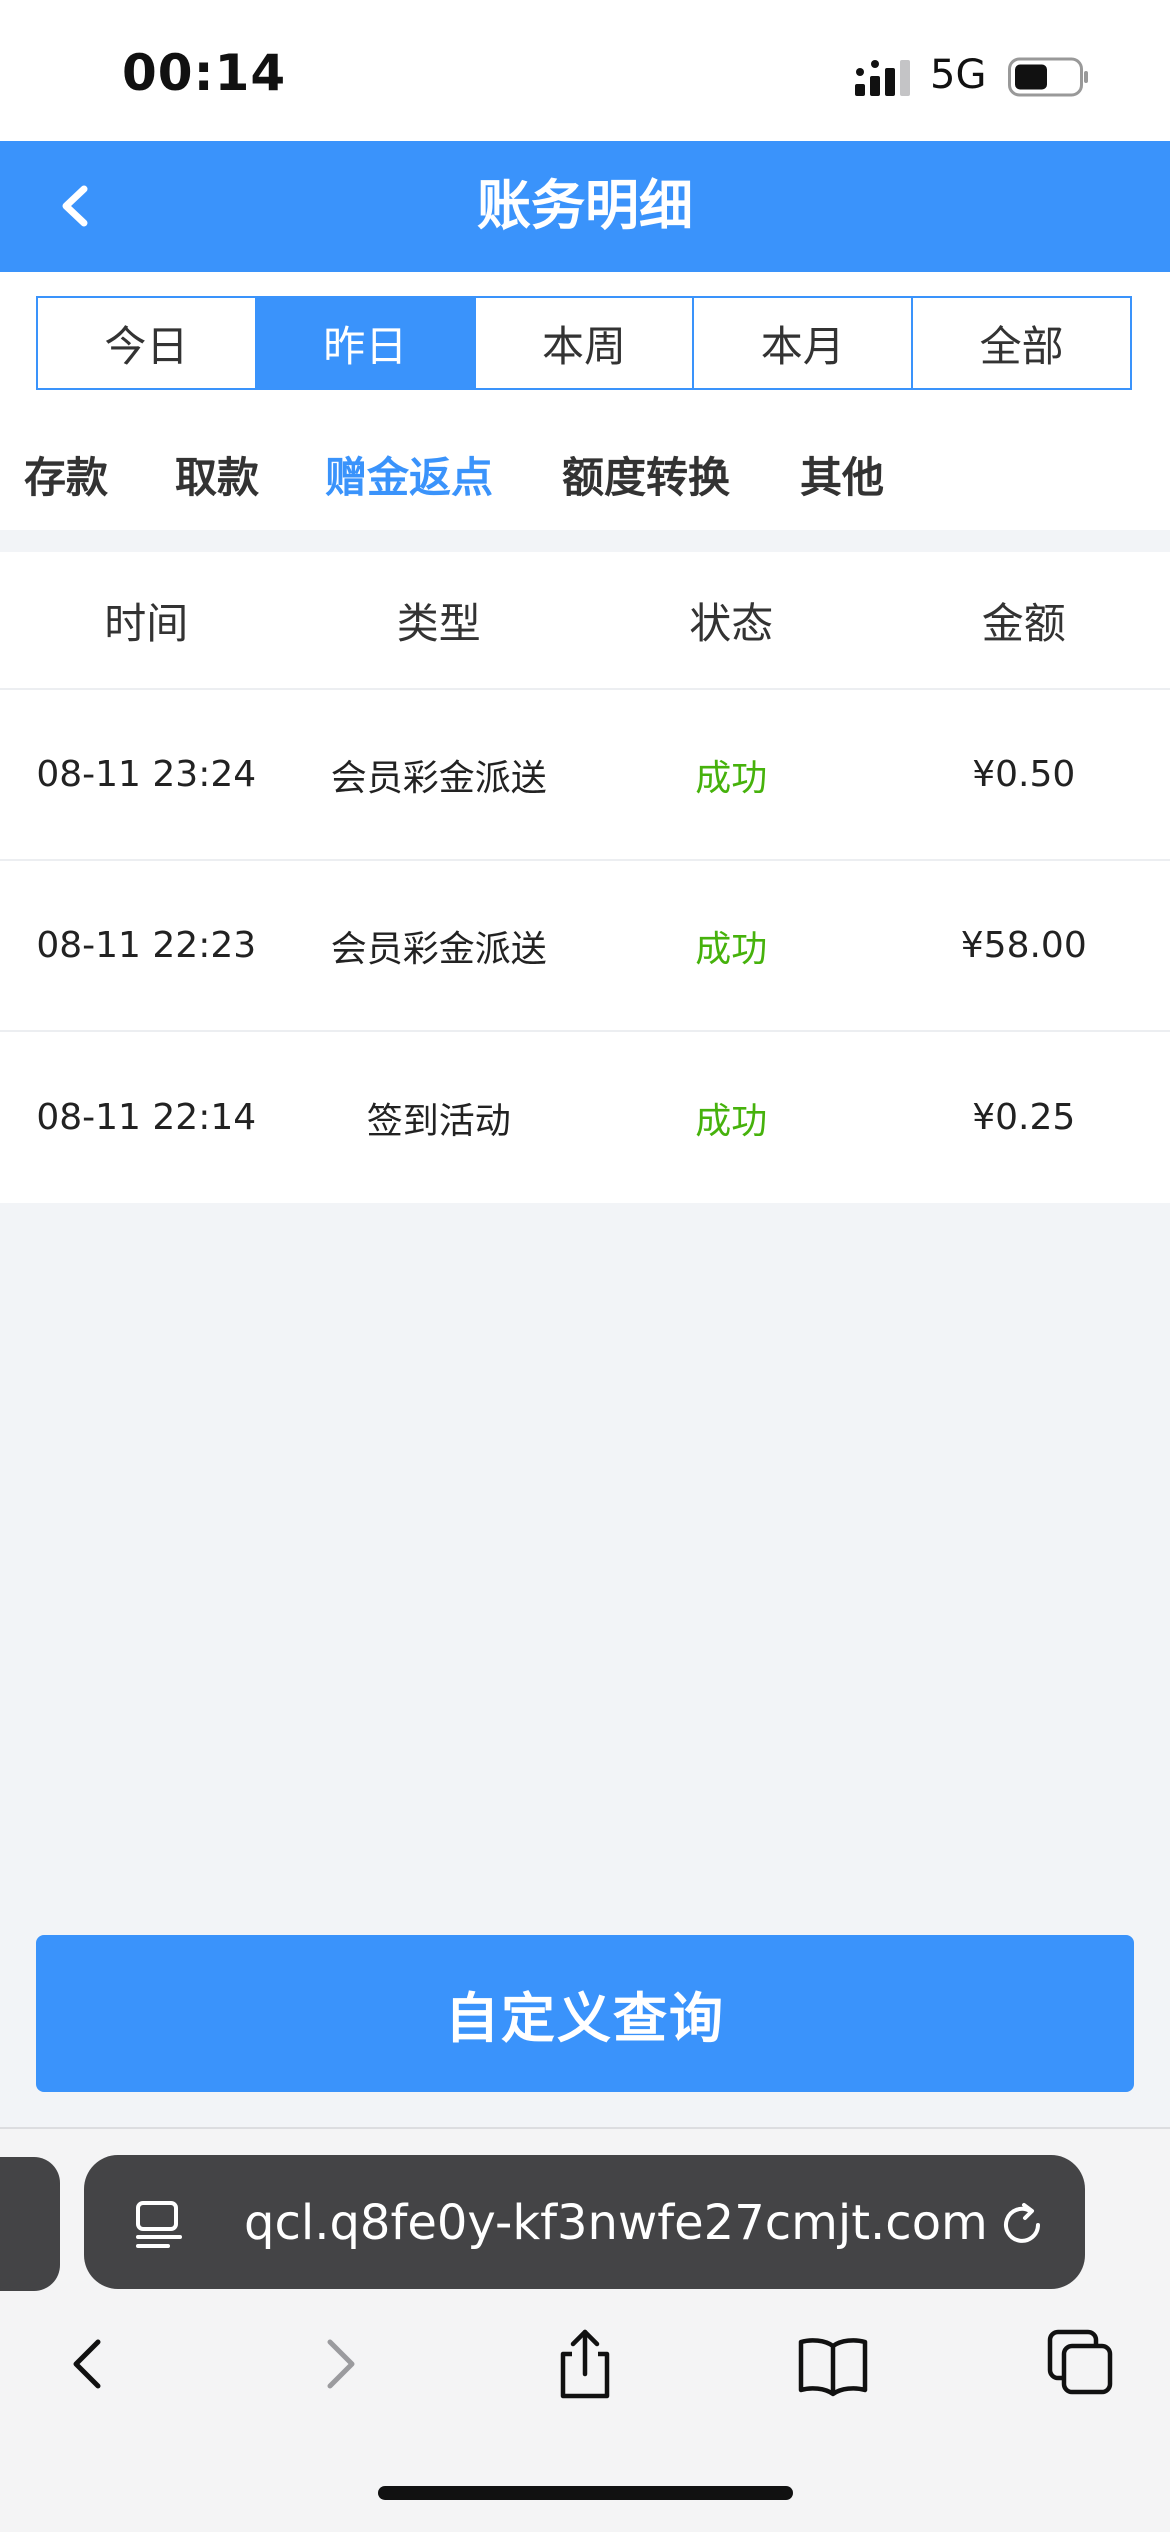 This screenshot has height=2532, width=1170. I want to click on row-time: 08-11 23:24, so click(146, 774).